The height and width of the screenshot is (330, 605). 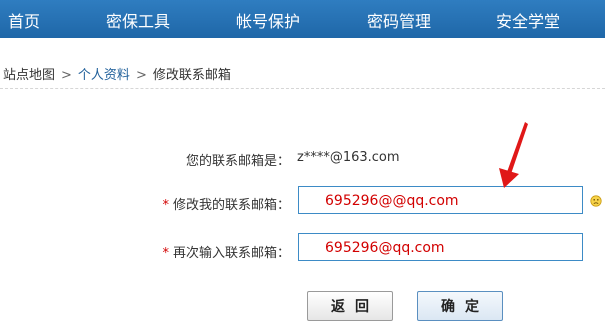 What do you see at coordinates (104, 75) in the screenshot?
I see `breadcrumb-profile: 个人资料` at bounding box center [104, 75].